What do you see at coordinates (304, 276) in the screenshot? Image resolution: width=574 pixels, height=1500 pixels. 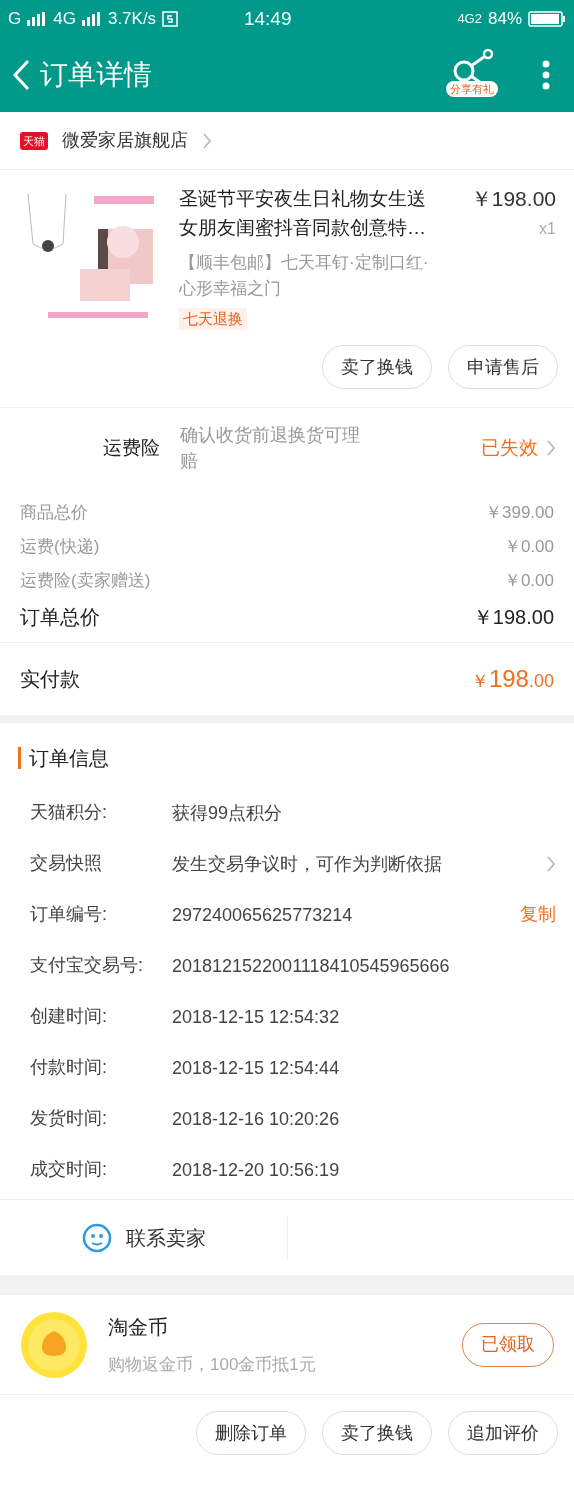 I see `product-sku: 【顺丰包邮】七天耳钉·定制口红·心形幸福之门` at bounding box center [304, 276].